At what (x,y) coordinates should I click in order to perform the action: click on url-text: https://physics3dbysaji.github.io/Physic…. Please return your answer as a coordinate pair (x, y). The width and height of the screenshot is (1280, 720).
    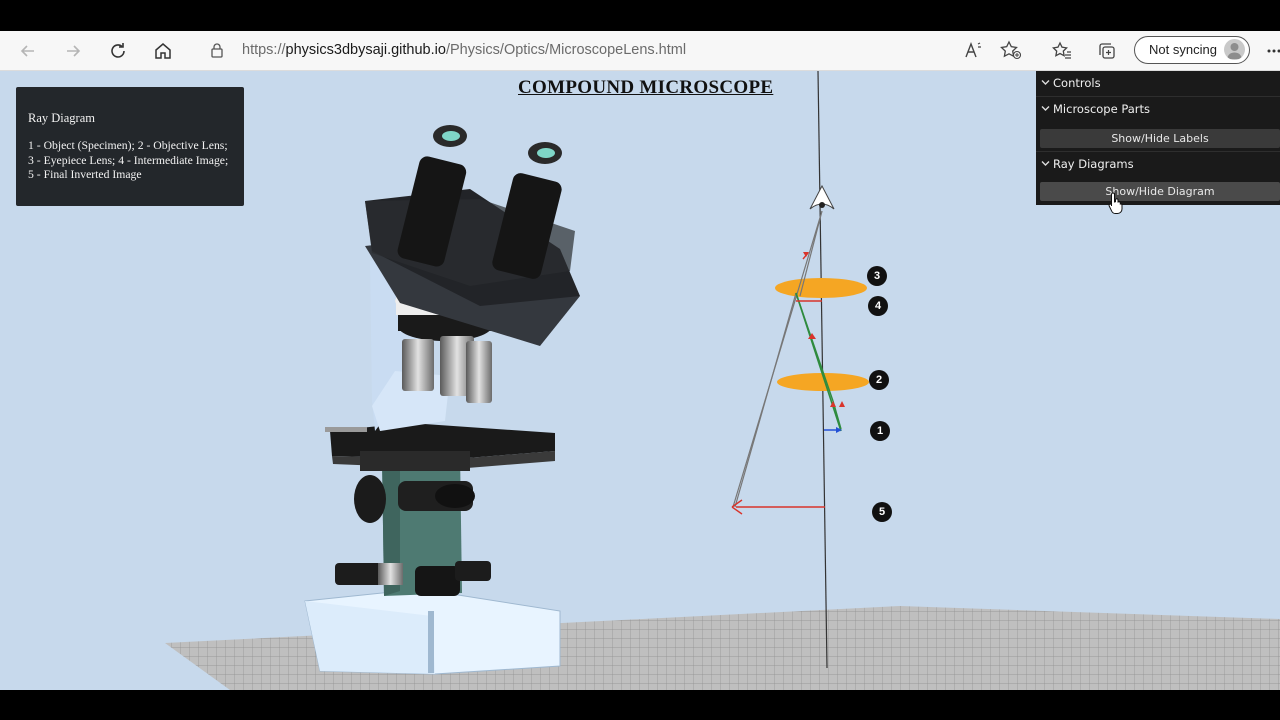
    Looking at the image, I should click on (464, 50).